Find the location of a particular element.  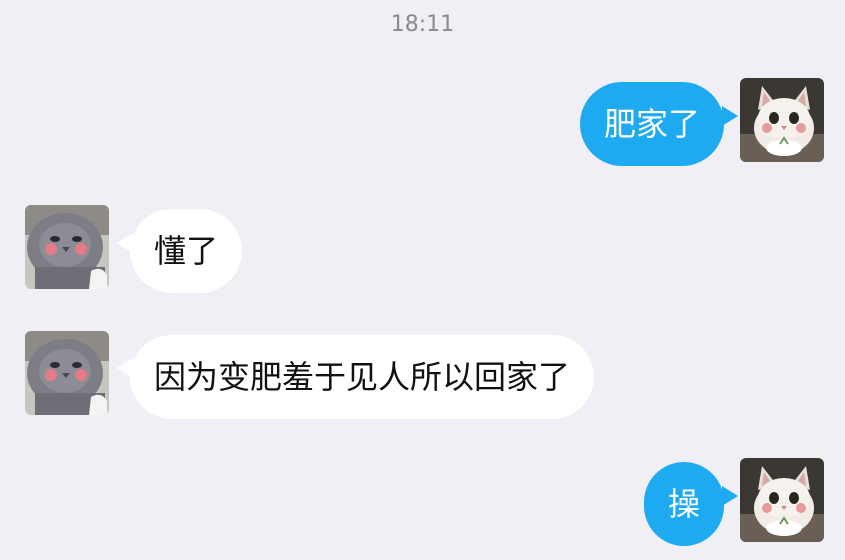

message-text: 肥家了 is located at coordinates (651, 124).